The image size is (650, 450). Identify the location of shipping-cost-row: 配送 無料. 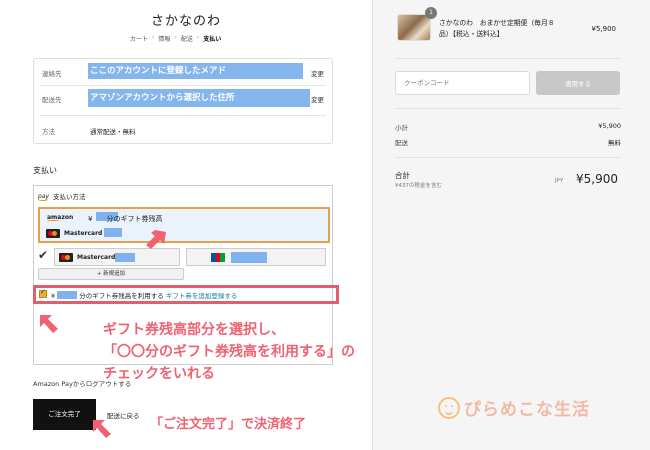
(508, 142).